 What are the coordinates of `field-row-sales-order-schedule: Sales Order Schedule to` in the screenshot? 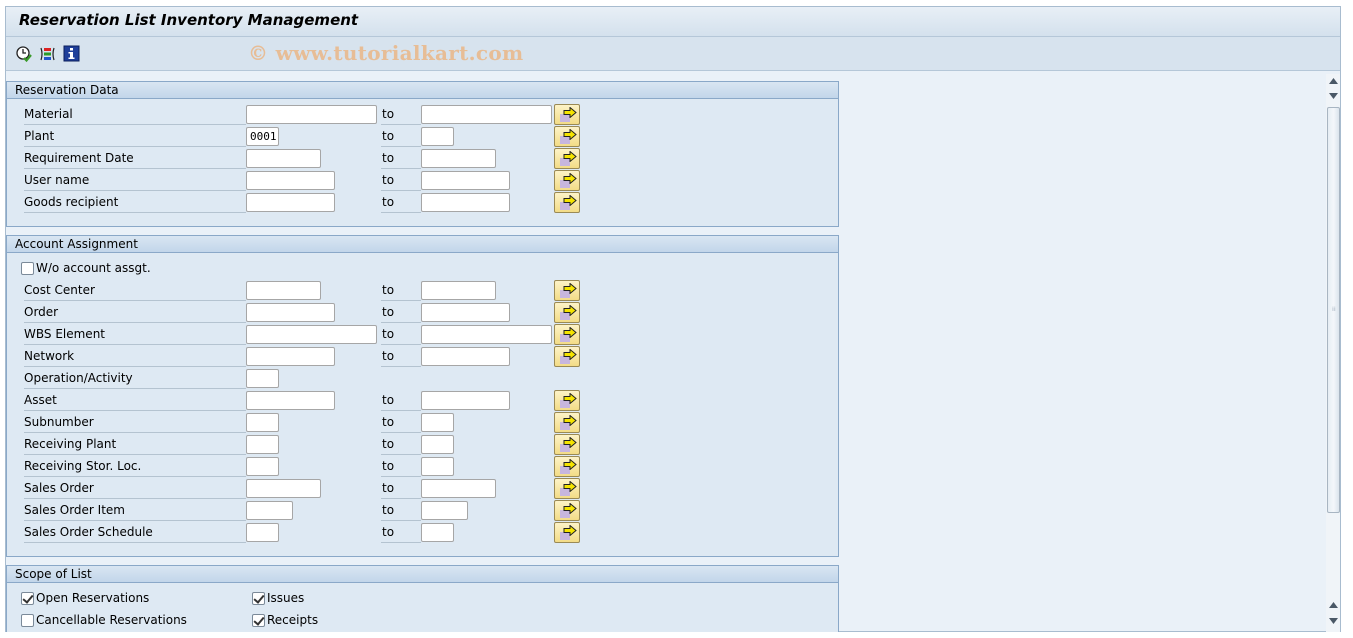 It's located at (422, 533).